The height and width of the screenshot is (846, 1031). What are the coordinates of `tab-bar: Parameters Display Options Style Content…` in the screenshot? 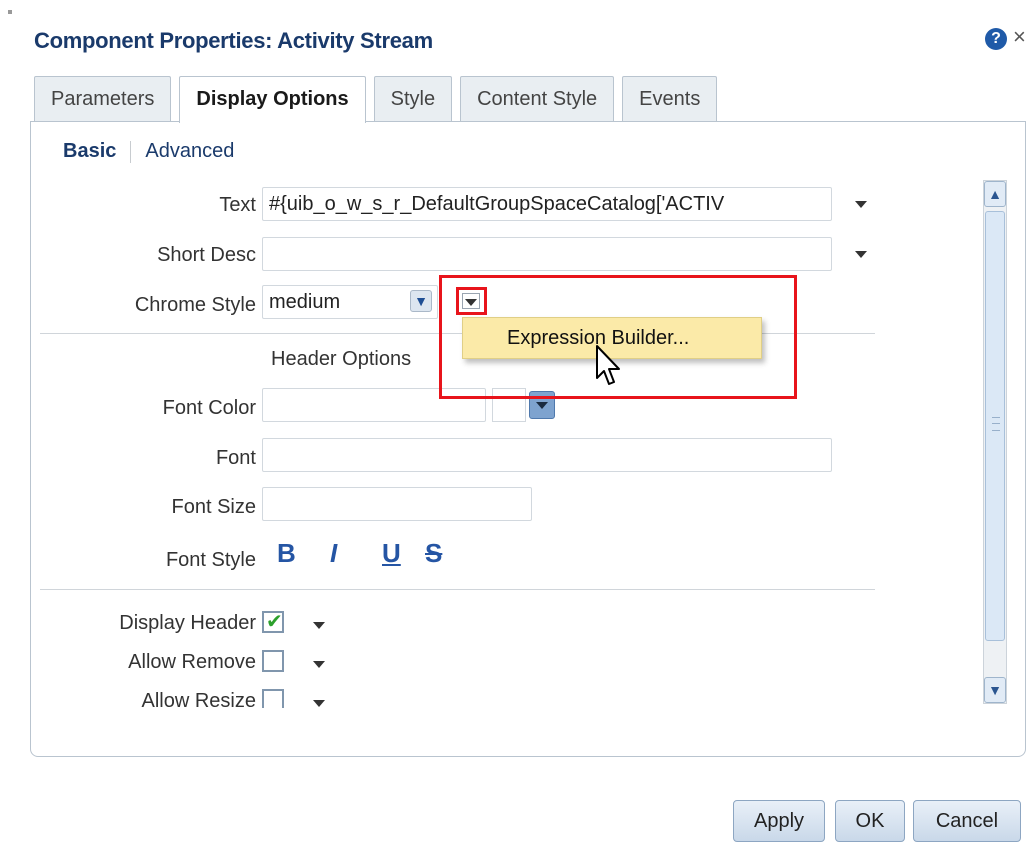 It's located at (379, 99).